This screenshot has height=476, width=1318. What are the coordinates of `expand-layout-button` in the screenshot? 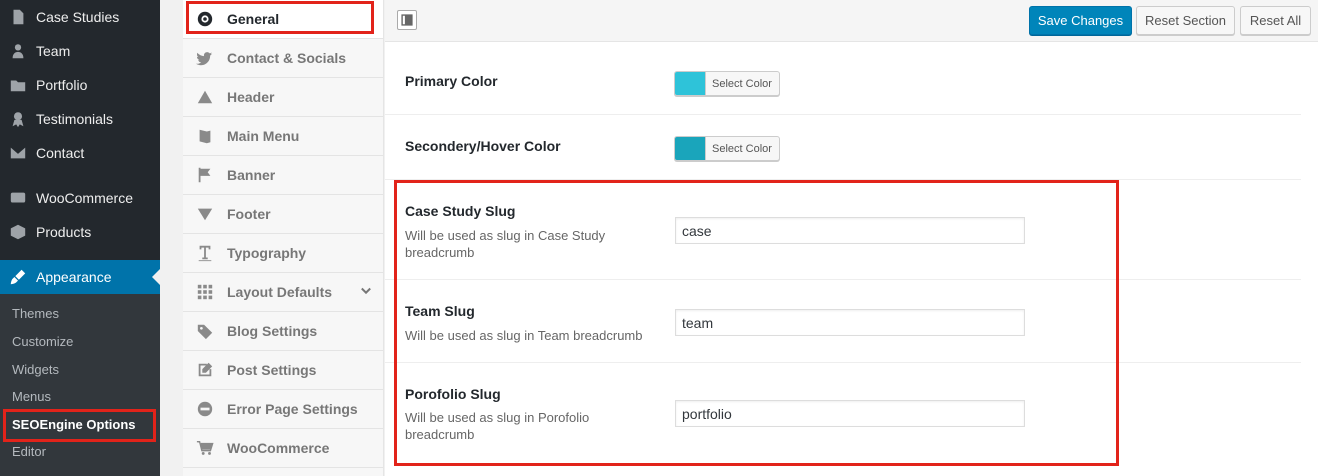 It's located at (407, 20).